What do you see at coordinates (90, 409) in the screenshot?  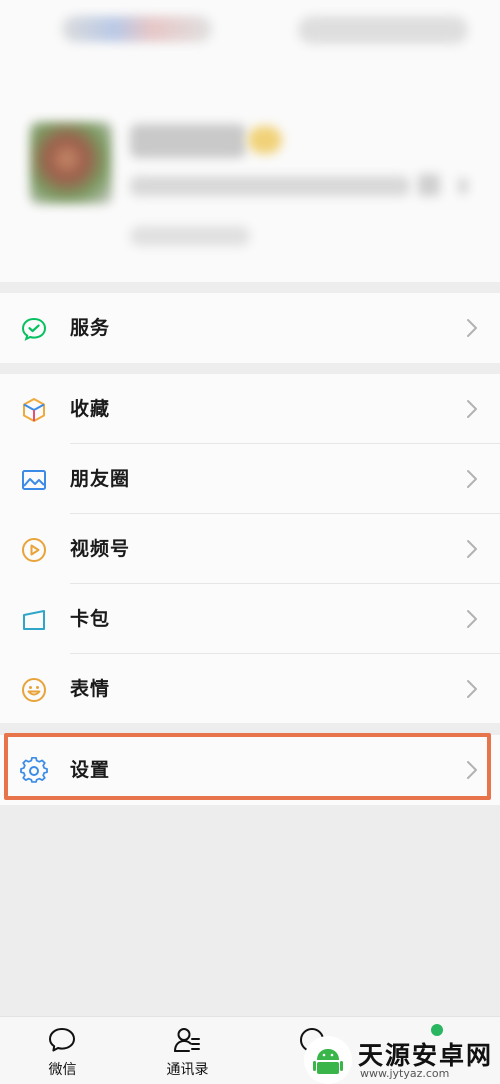 I see `menu-label-favorites: 收藏` at bounding box center [90, 409].